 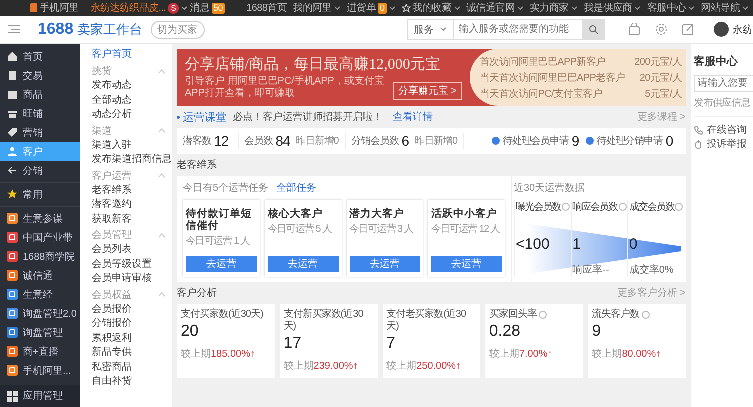 I want to click on submenu-item: 会员列表, so click(x=126, y=250).